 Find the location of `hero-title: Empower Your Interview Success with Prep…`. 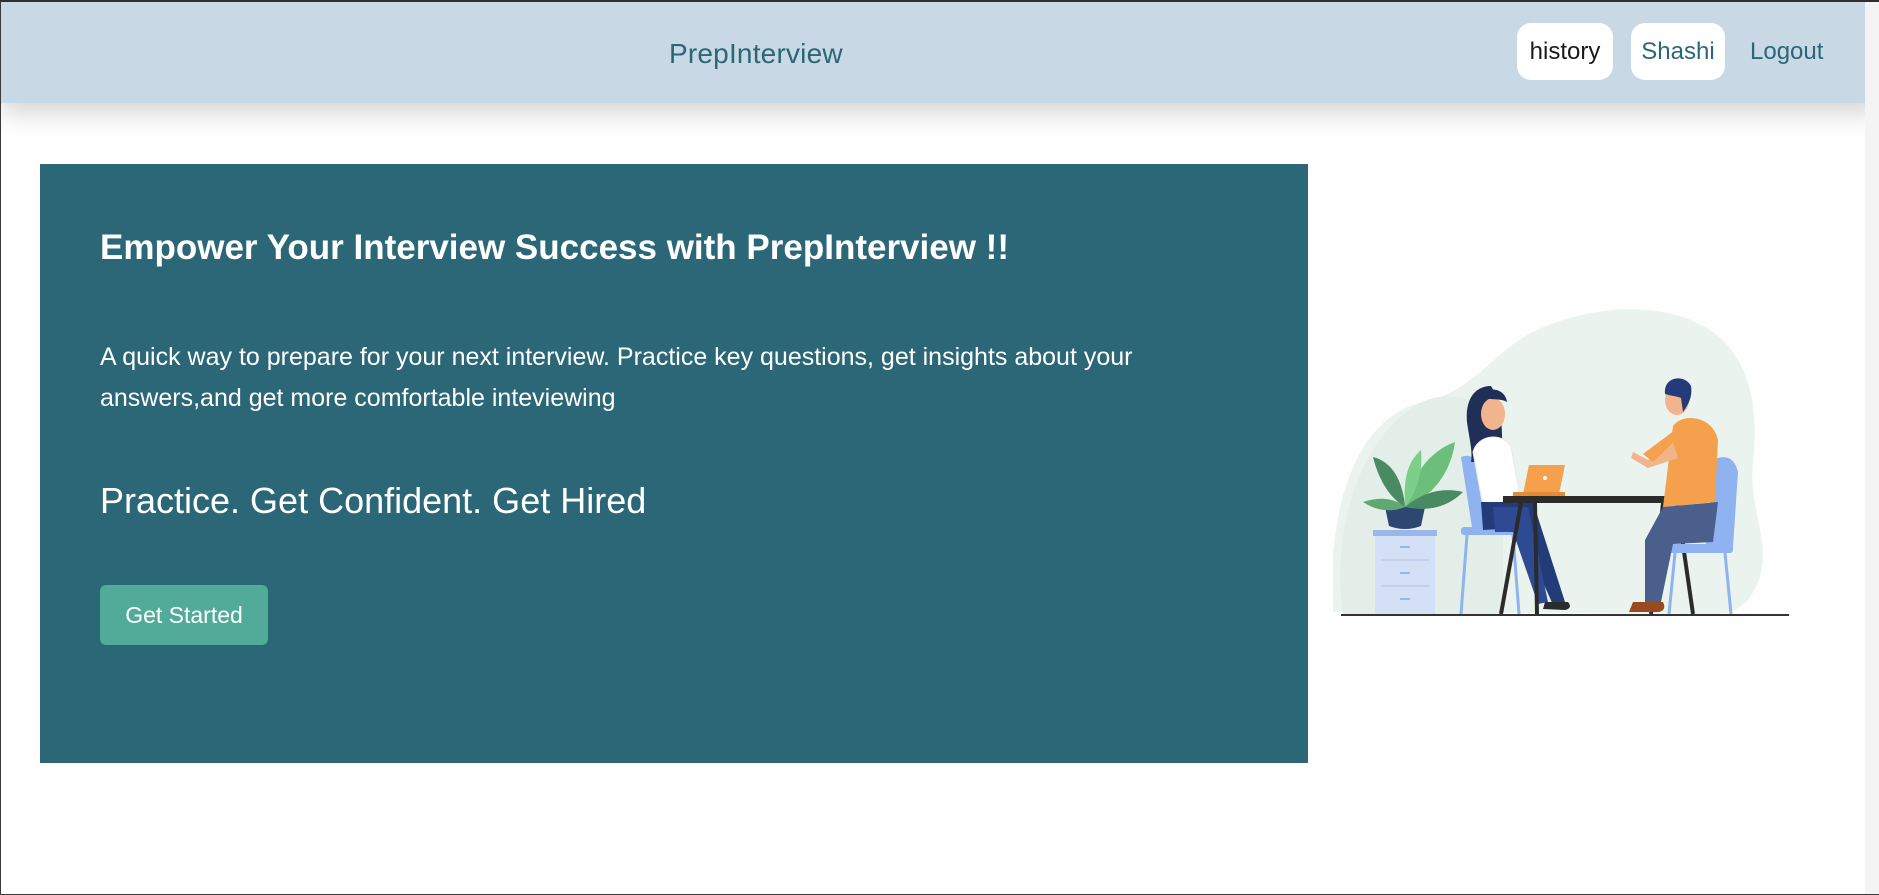

hero-title: Empower Your Interview Success with Prep… is located at coordinates (554, 247).